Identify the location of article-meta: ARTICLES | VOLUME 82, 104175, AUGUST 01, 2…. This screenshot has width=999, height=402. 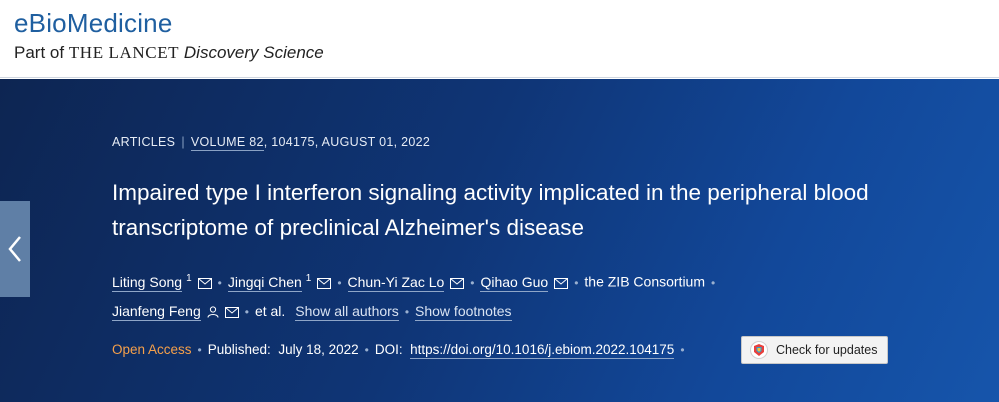
(271, 143).